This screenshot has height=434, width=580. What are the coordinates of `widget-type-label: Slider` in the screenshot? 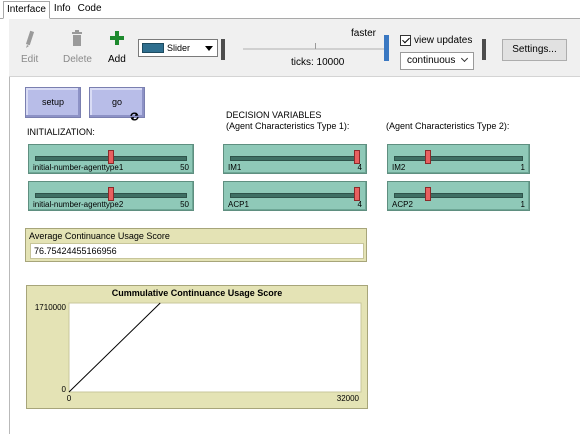 It's located at (179, 48).